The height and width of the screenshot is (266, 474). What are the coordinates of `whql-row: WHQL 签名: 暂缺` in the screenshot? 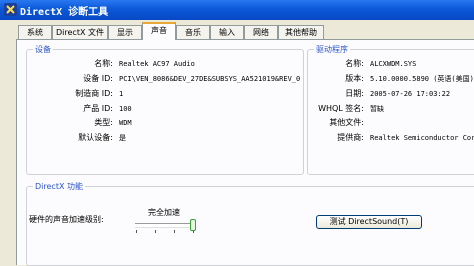 It's located at (391, 109).